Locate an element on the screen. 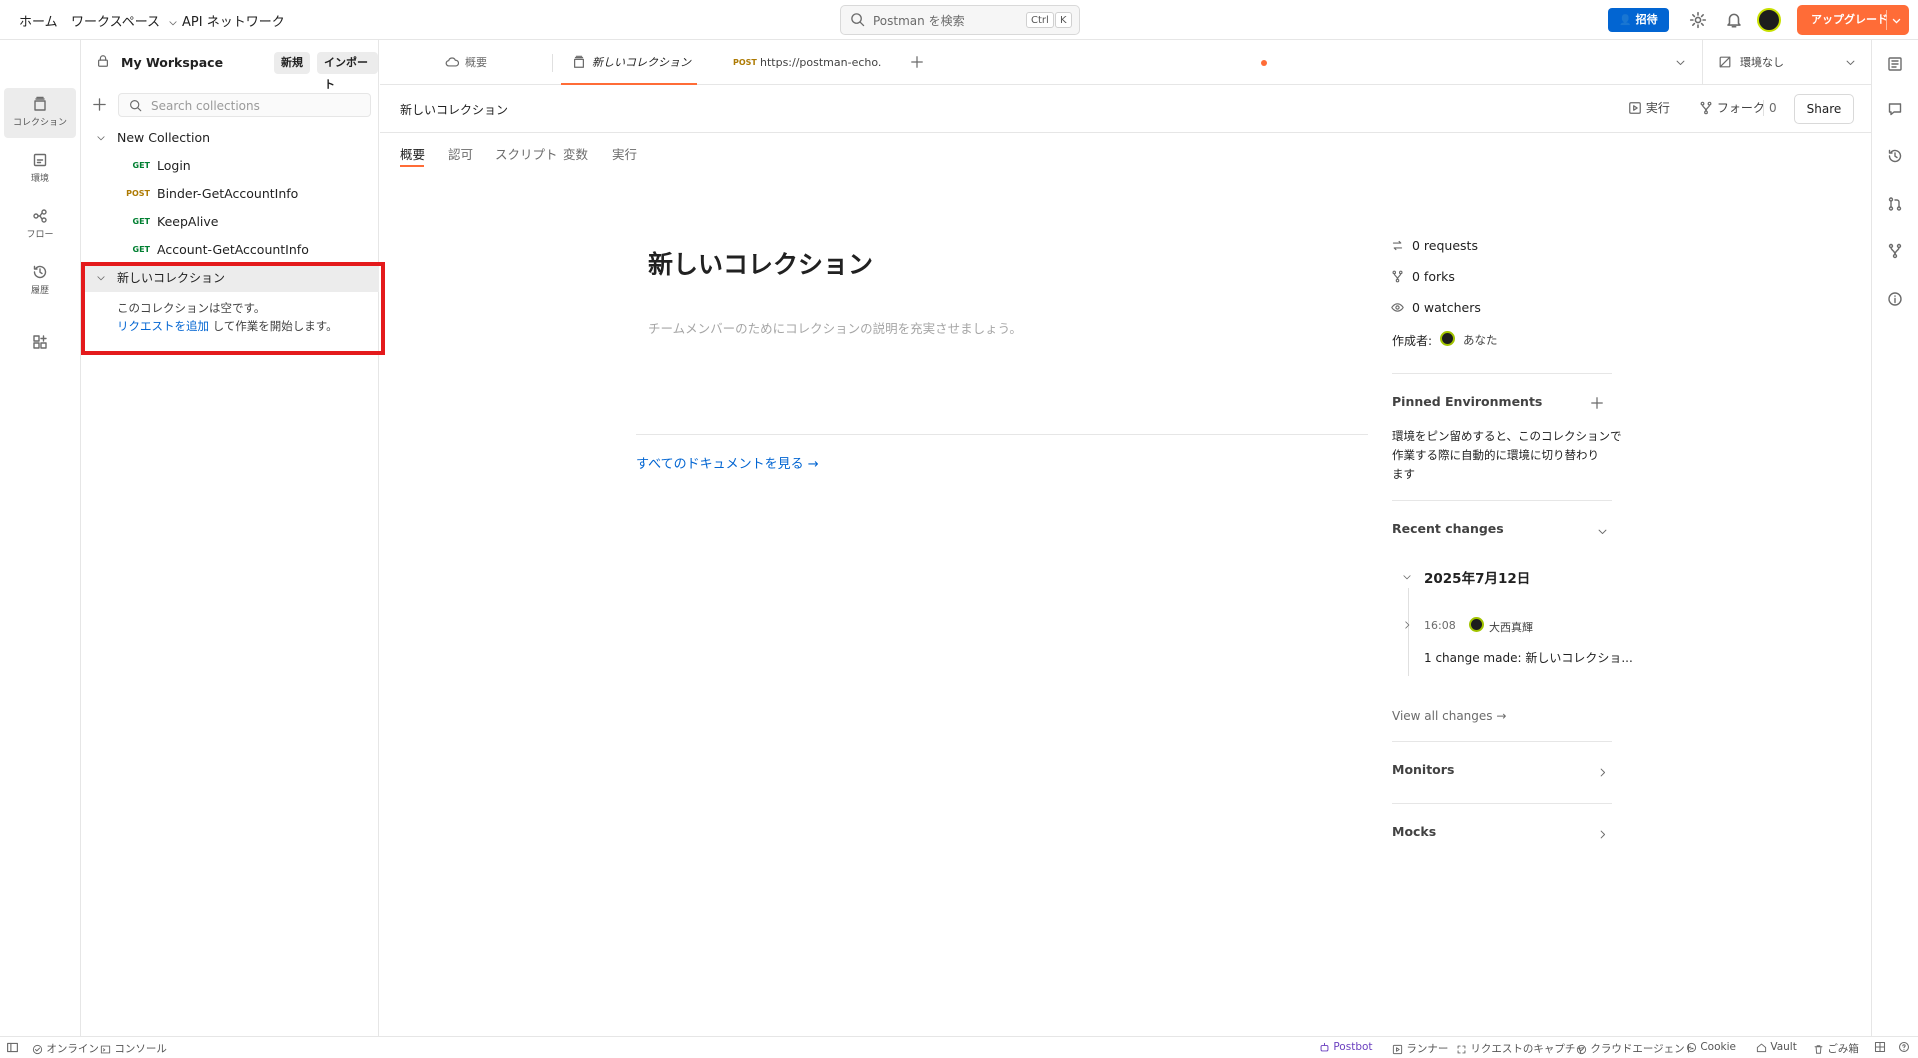 This screenshot has height=1058, width=1918. run-label: 実行 is located at coordinates (1657, 108).